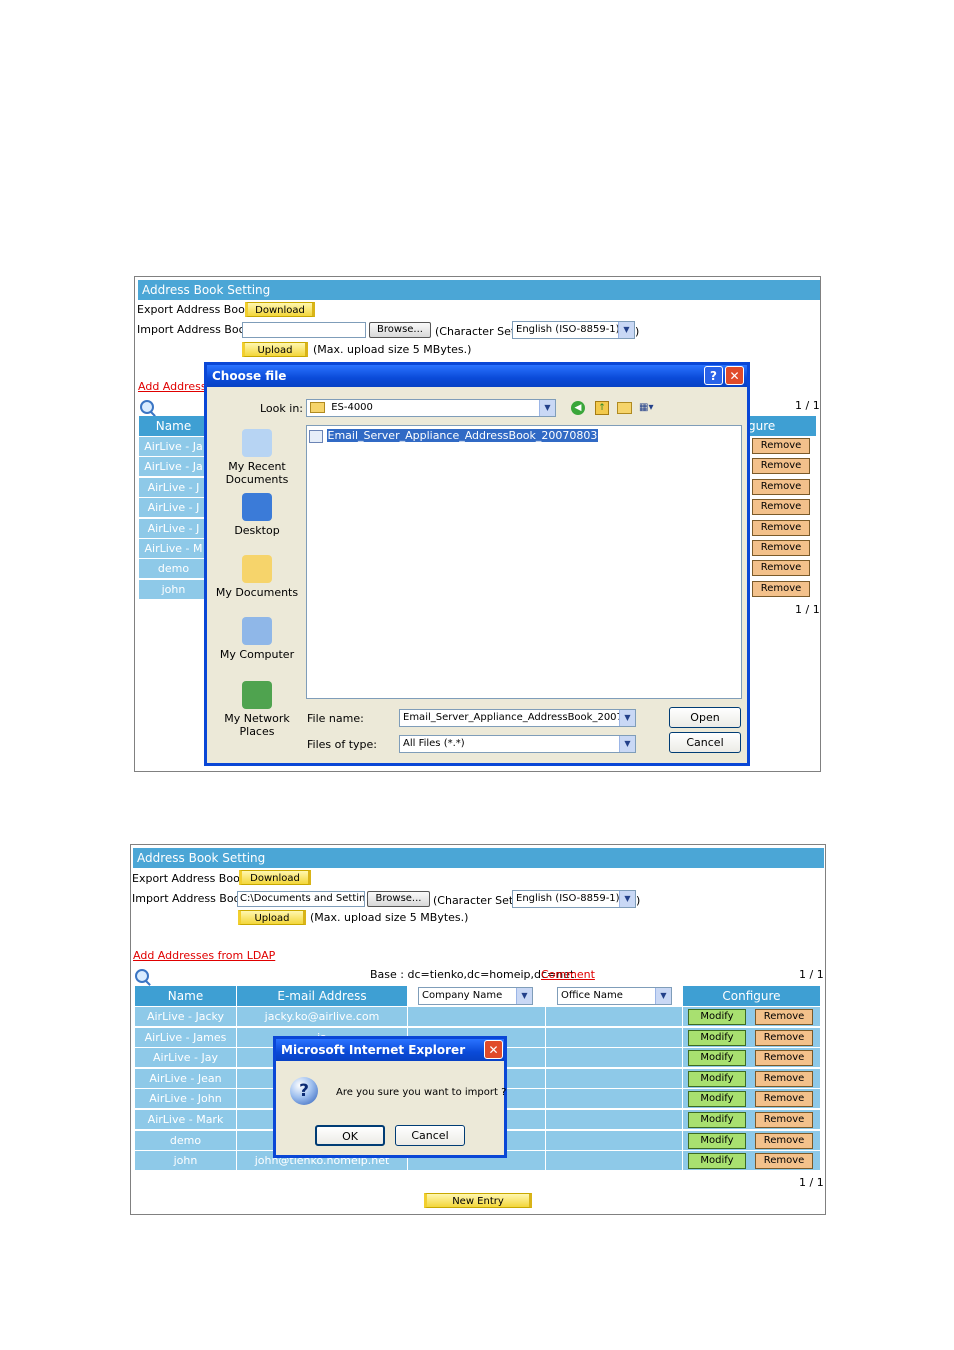 The image size is (954, 1350). Describe the element at coordinates (204, 956) in the screenshot. I see `add-addresses-from-ldap-link: Add Addresses from LDAP` at that location.